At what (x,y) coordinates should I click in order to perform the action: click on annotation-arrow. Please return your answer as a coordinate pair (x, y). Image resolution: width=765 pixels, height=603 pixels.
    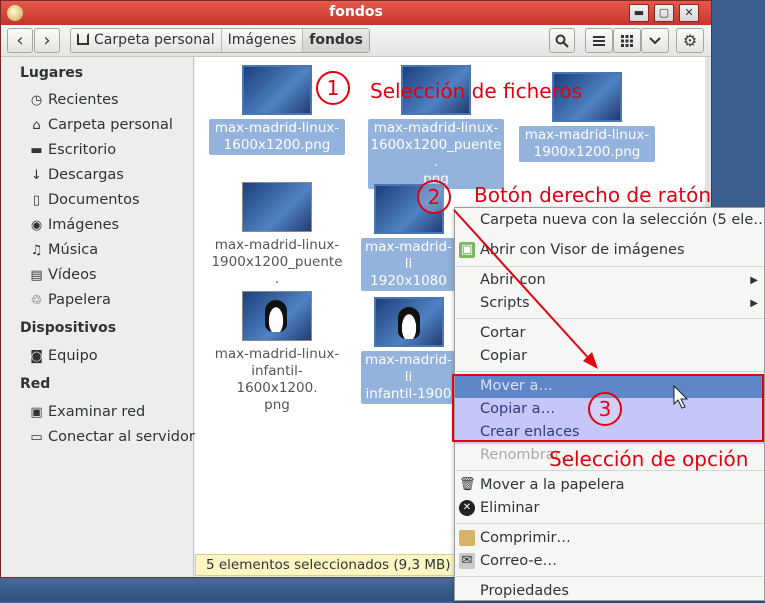
    Looking at the image, I should click on (571, 309).